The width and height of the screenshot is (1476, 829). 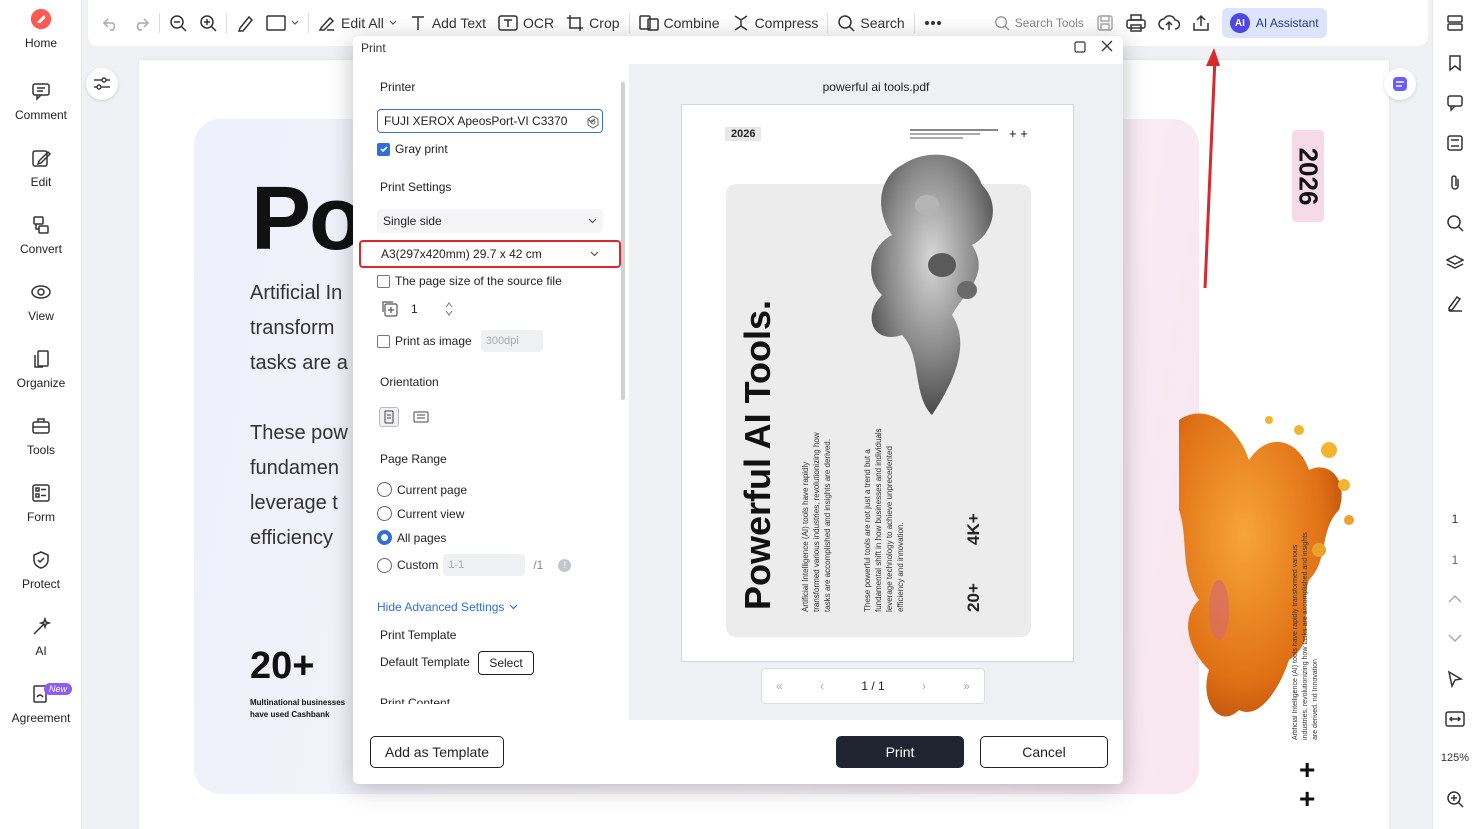 I want to click on crop-button: Crop, so click(x=592, y=23).